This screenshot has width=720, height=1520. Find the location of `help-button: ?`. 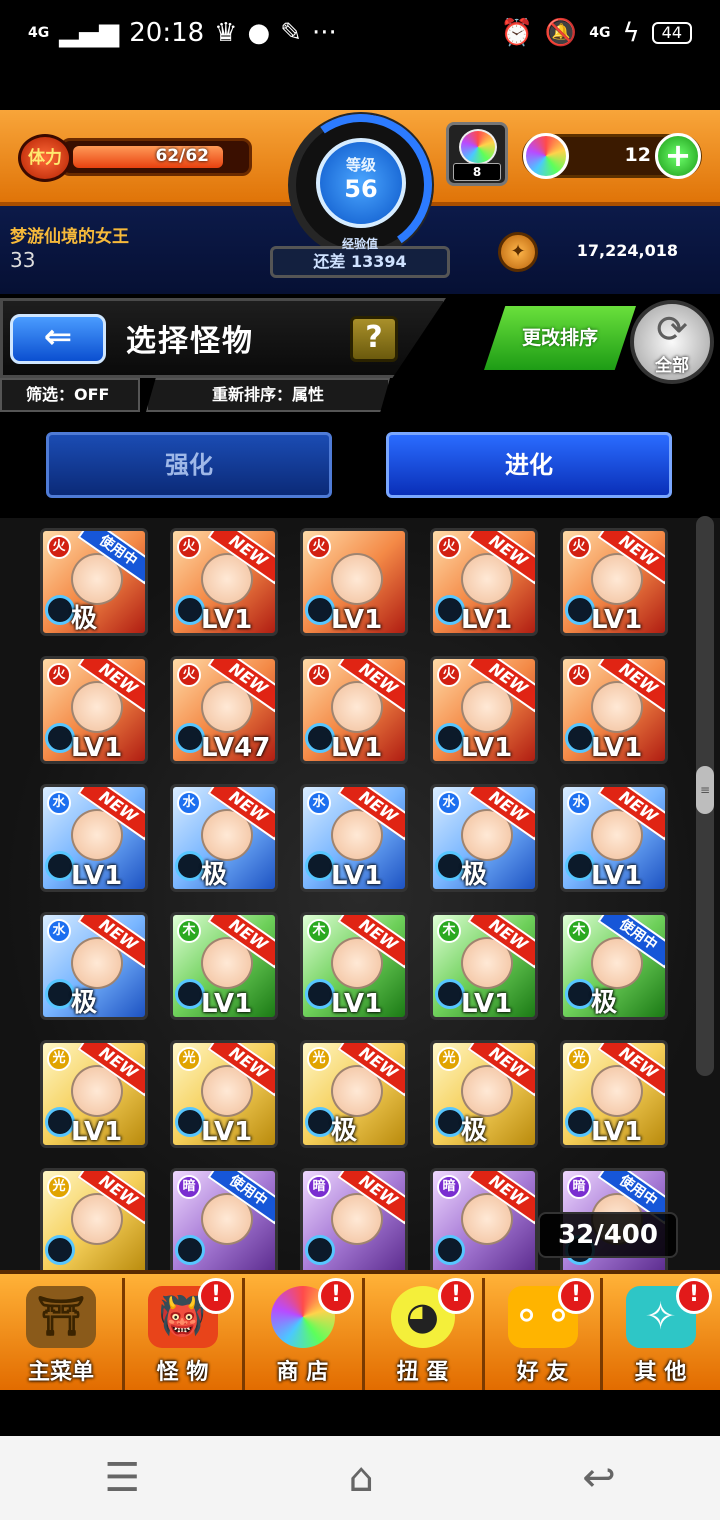

help-button: ? is located at coordinates (374, 339).